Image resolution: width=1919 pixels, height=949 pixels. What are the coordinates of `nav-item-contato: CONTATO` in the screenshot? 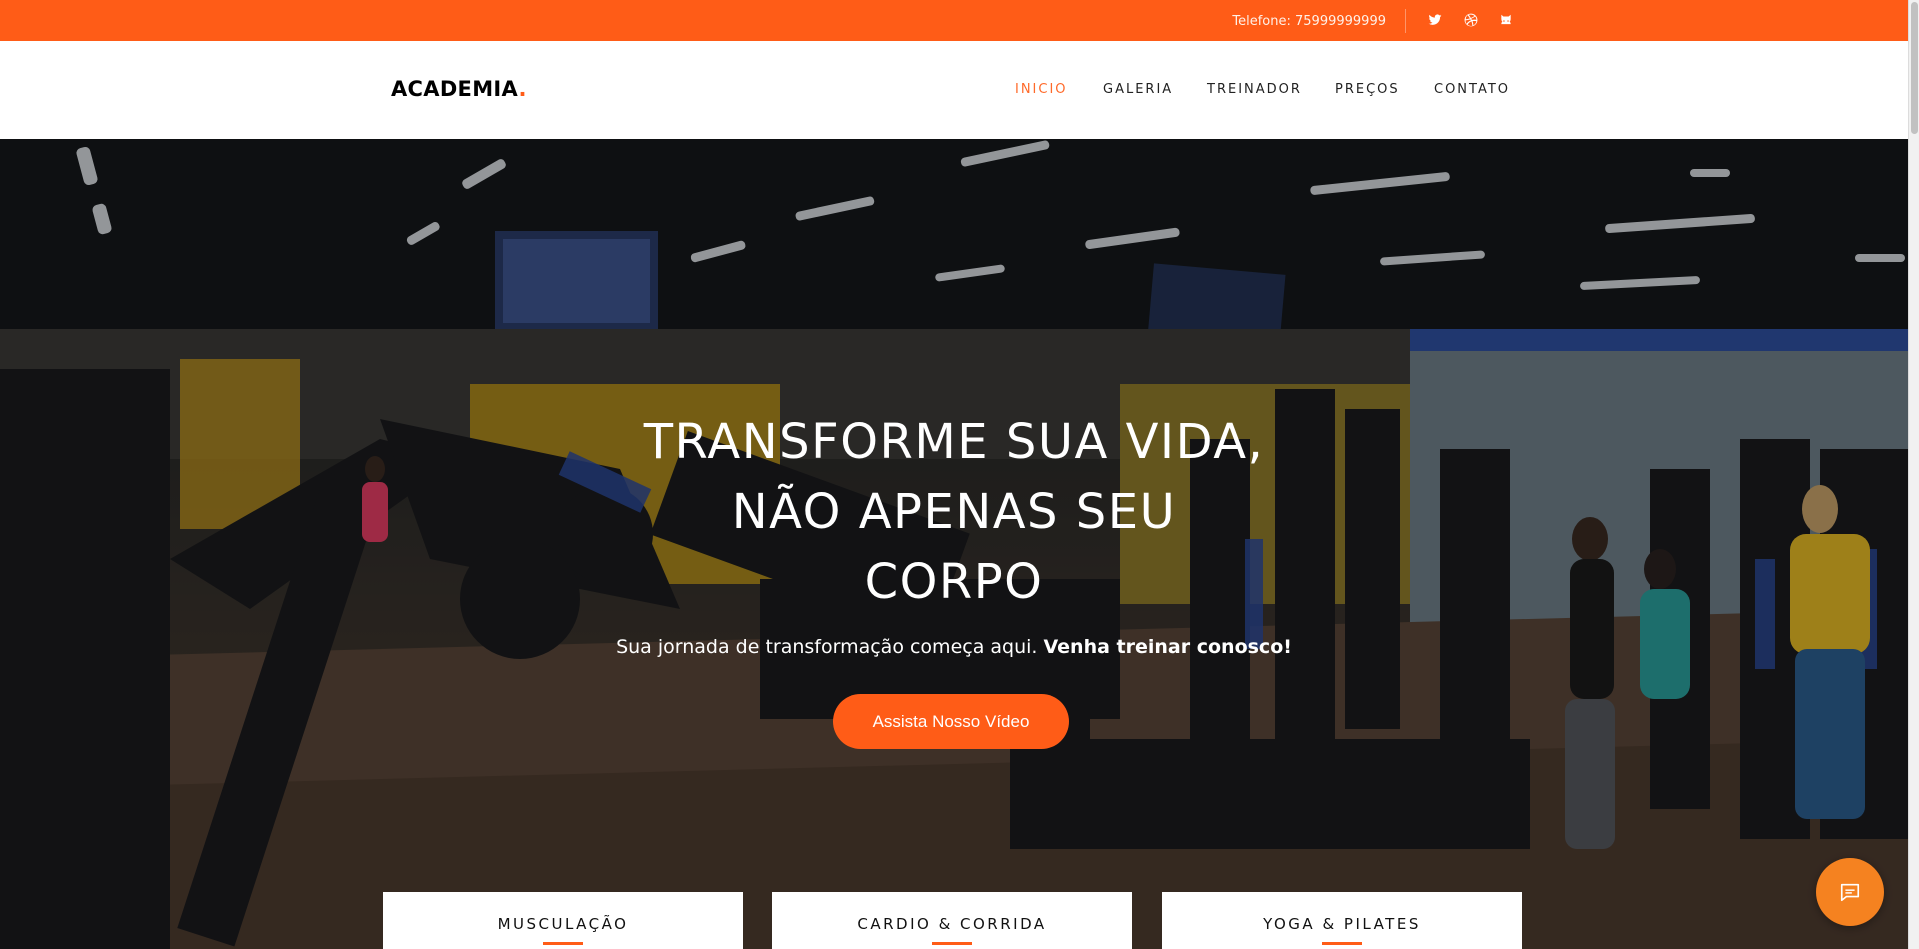 It's located at (1472, 89).